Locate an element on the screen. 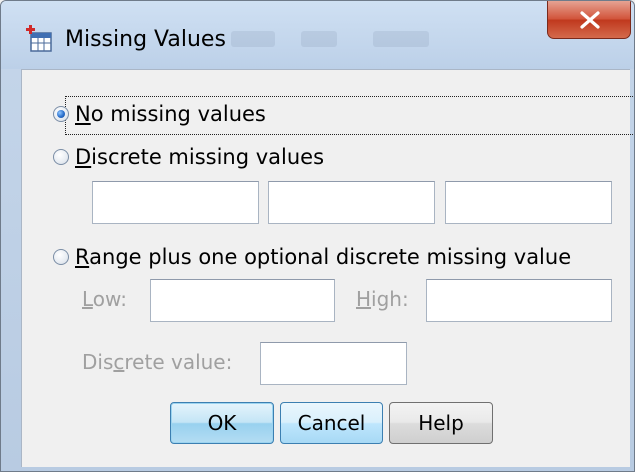 The height and width of the screenshot is (472, 635). discrete-value-label: Discrete value: is located at coordinates (157, 362).